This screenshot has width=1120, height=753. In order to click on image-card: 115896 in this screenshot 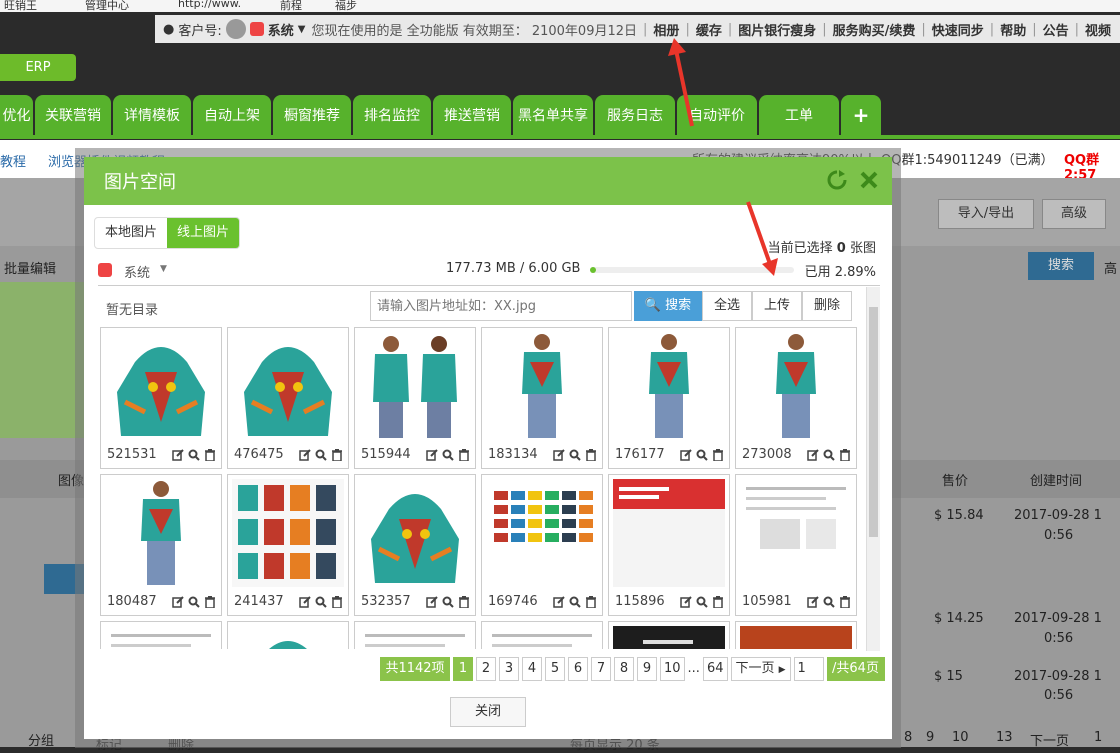, I will do `click(669, 545)`.